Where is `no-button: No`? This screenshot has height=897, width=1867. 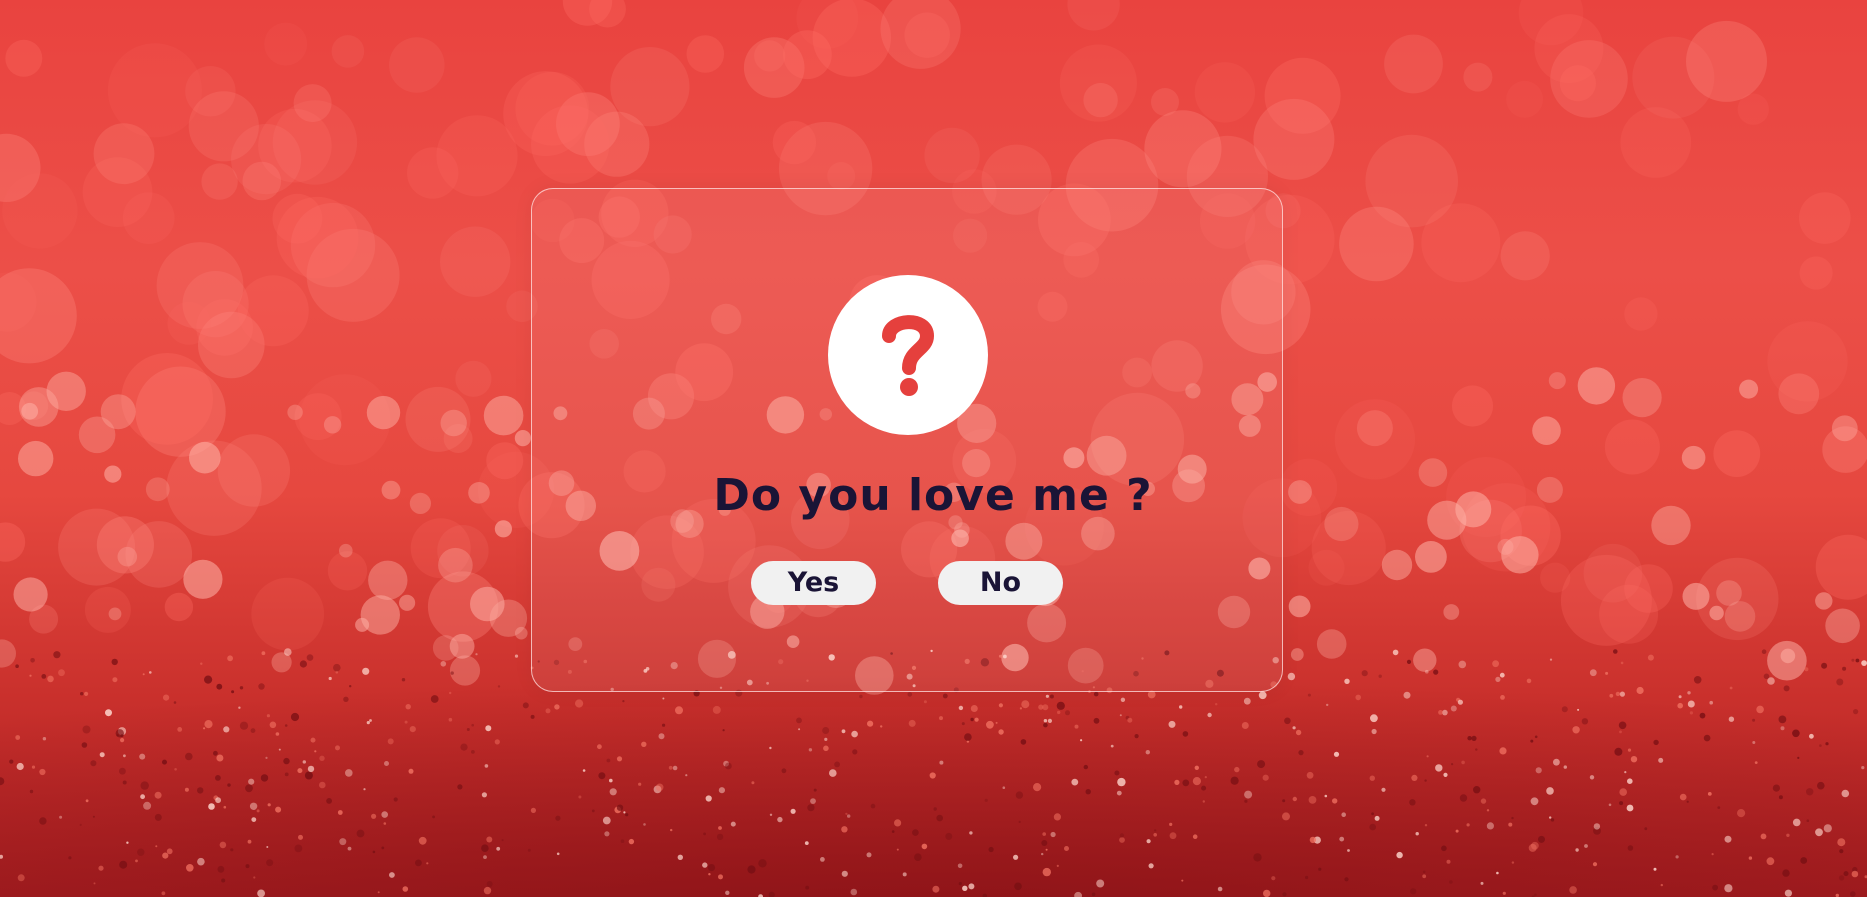 no-button: No is located at coordinates (1000, 583).